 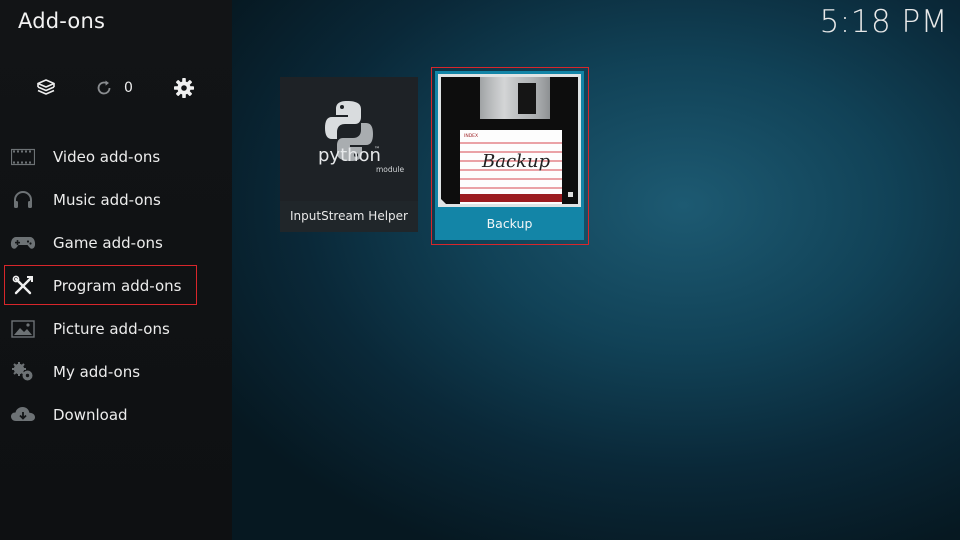 I want to click on cloud-download-icon, so click(x=23, y=415).